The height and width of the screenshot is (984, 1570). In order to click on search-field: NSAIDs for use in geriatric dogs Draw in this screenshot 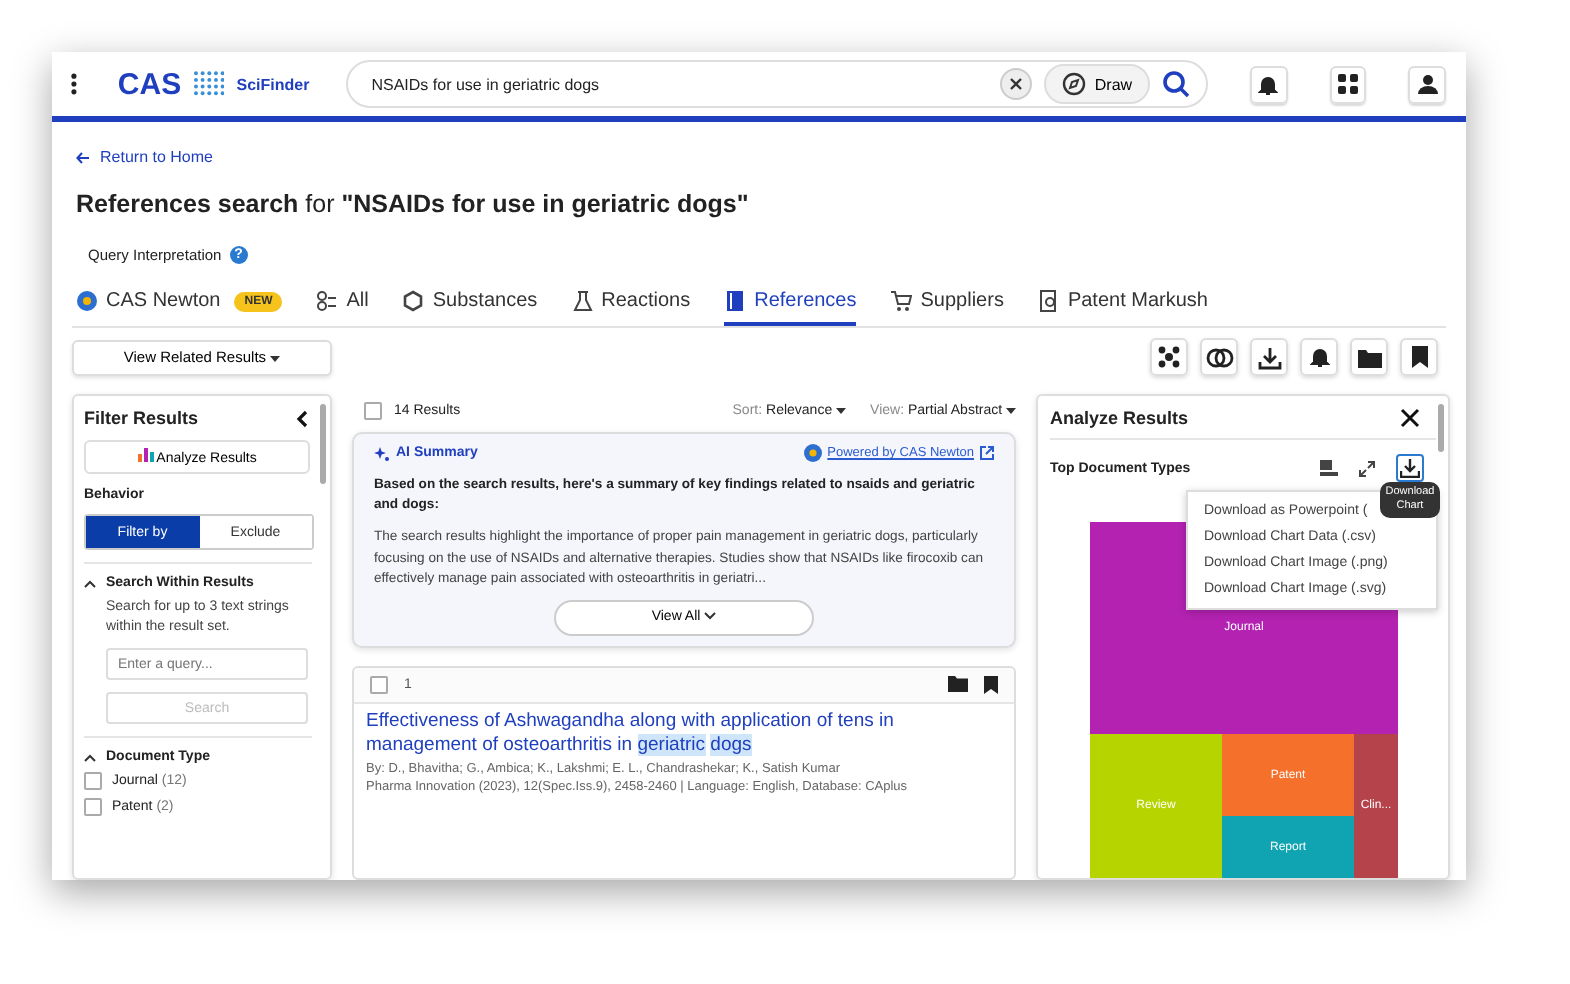, I will do `click(777, 84)`.